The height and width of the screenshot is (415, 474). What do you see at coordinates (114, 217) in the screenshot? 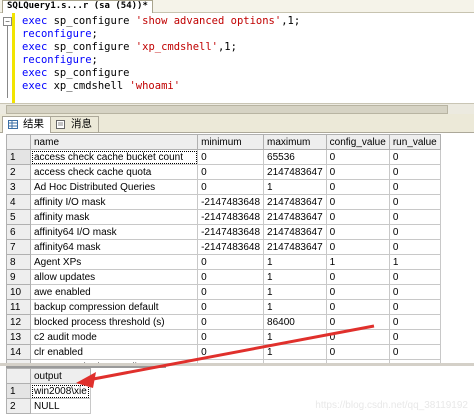
I see `table-cell: affinity mask` at bounding box center [114, 217].